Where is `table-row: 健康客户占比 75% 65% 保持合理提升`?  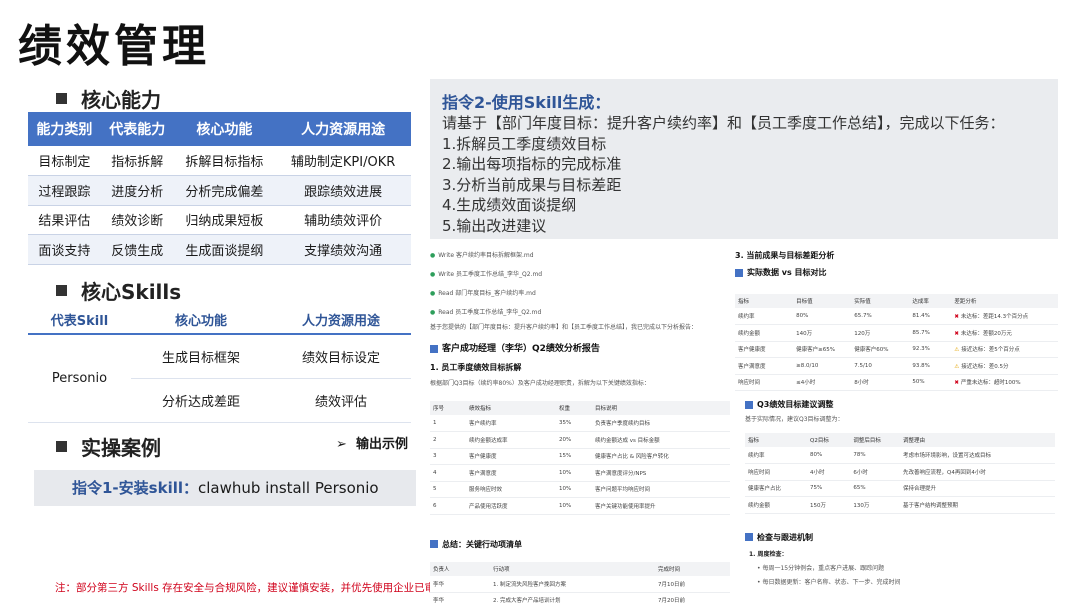 table-row: 健康客户占比 75% 65% 保持合理提升 is located at coordinates (900, 488).